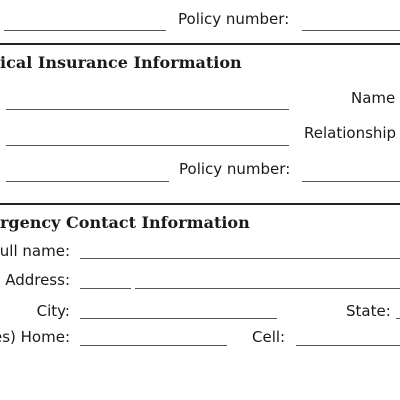 Image resolution: width=400 pixels, height=400 pixels. I want to click on emergency-state-label: State:, so click(368, 311).